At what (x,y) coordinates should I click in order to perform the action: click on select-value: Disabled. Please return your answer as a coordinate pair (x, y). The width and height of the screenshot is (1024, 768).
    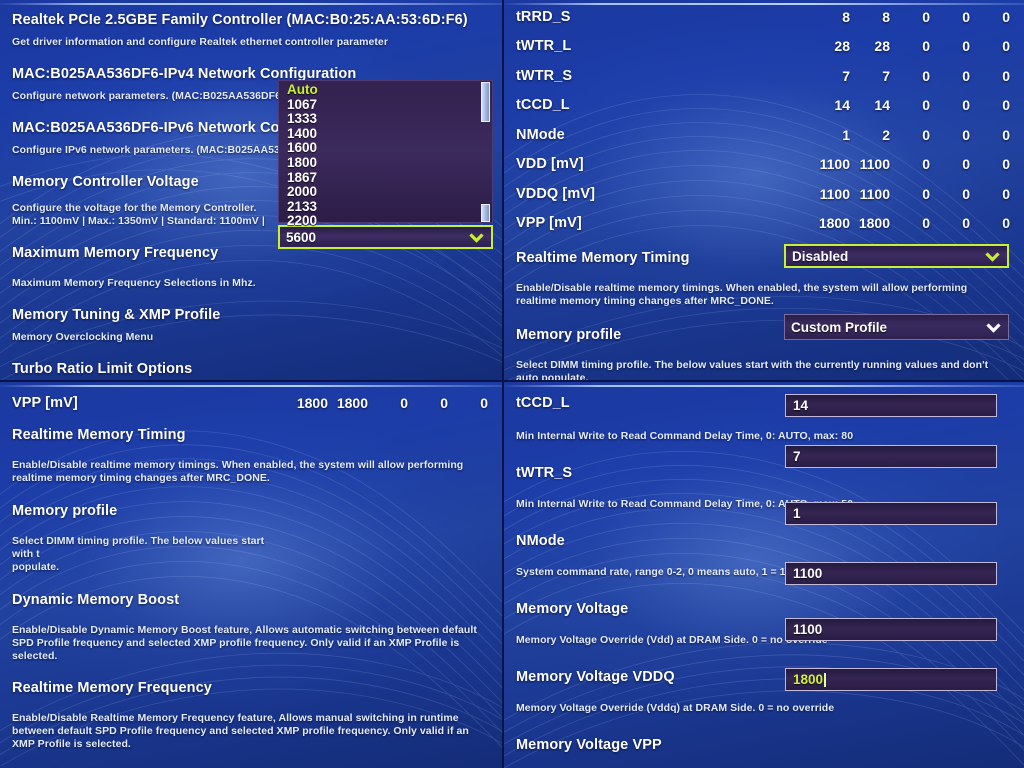
    Looking at the image, I should click on (820, 256).